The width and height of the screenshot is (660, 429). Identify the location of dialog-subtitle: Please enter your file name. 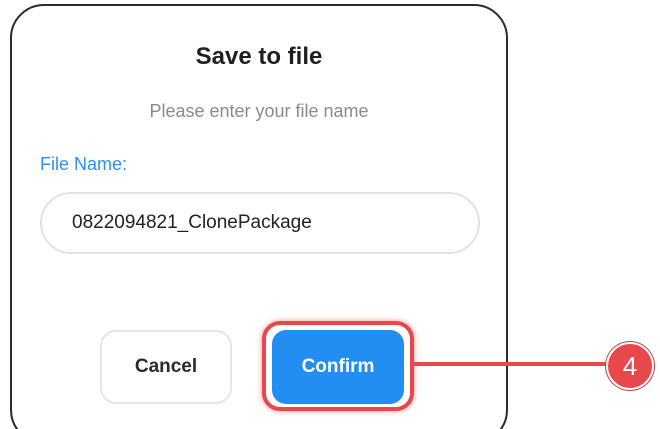
(259, 111).